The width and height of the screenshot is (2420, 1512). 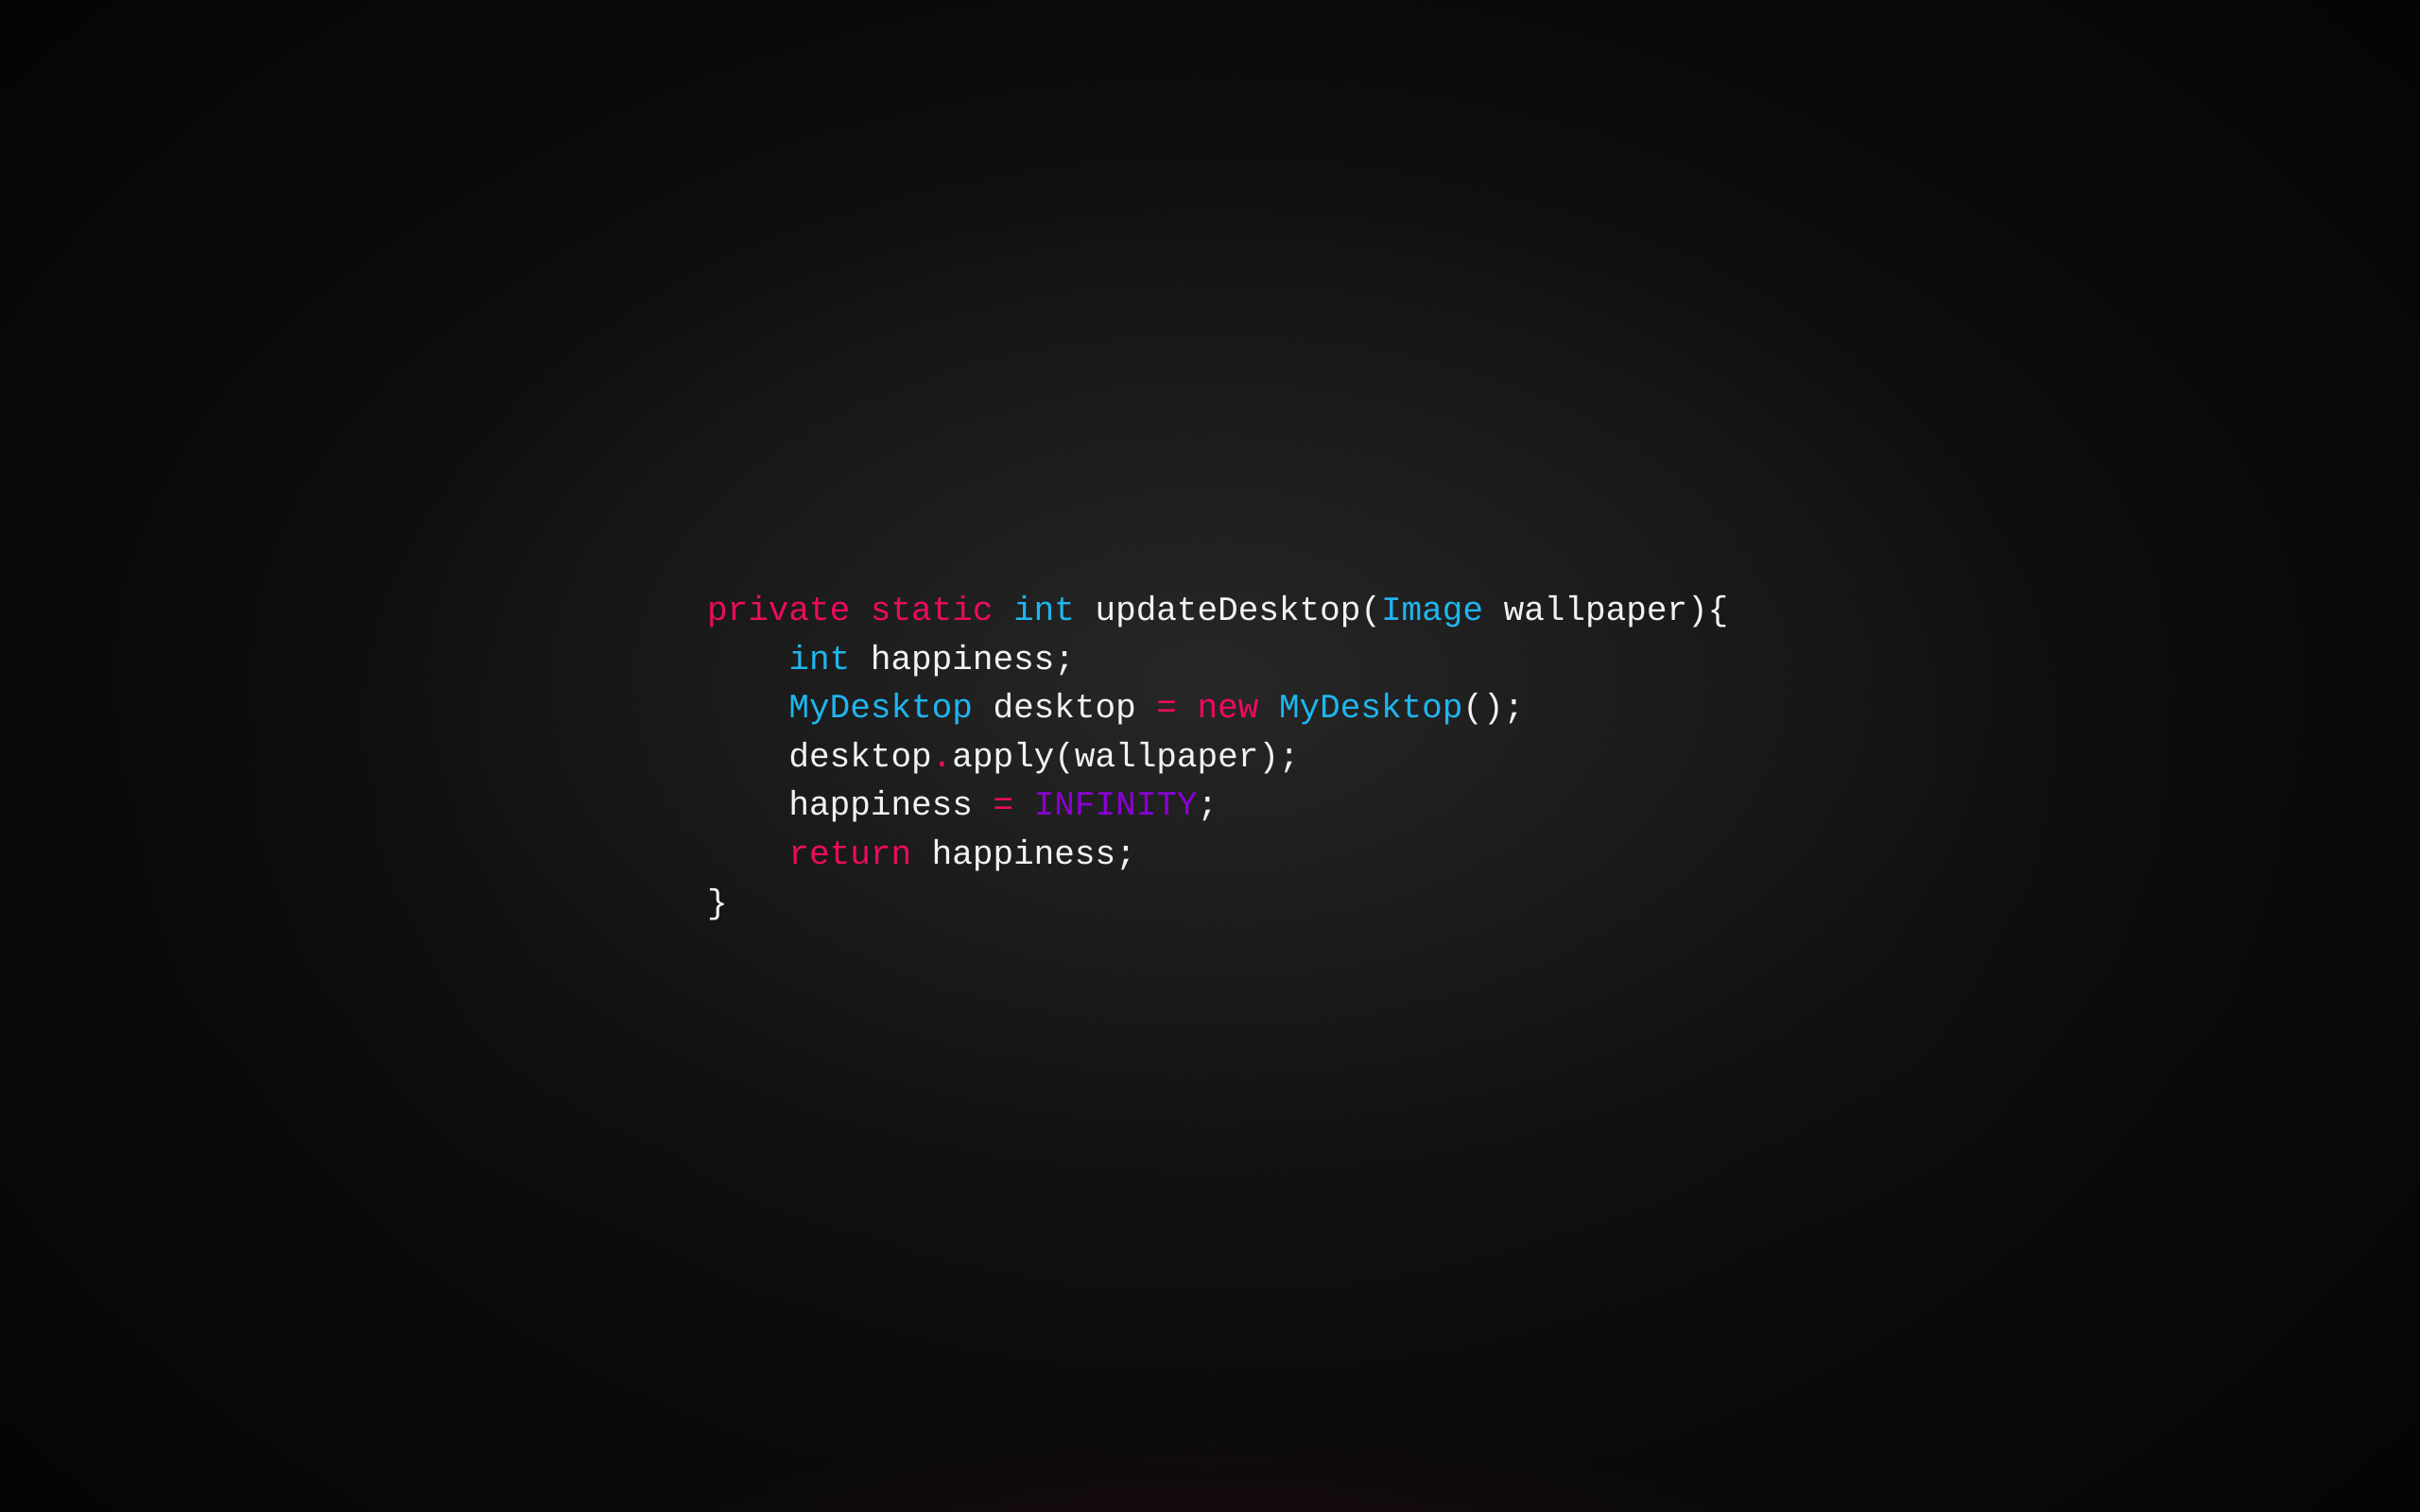 I want to click on code-token-constant: INFINITY, so click(x=1115, y=806).